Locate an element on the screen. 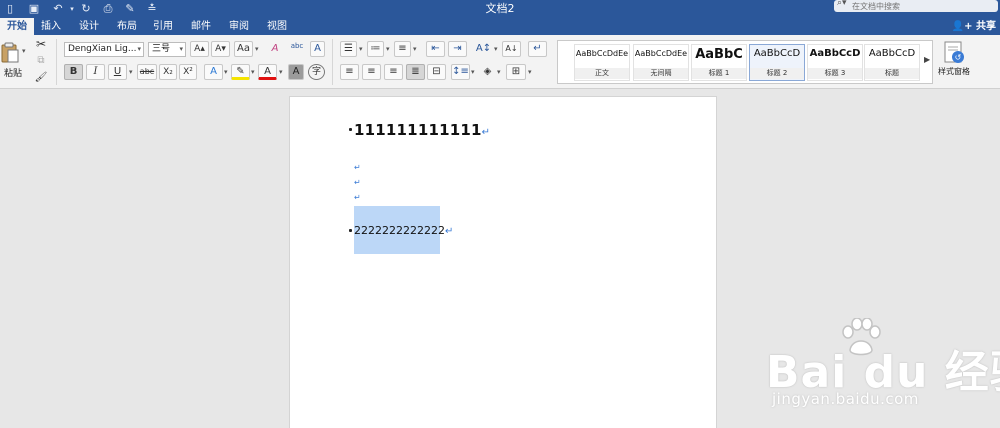 The height and width of the screenshot is (428, 1000). baidu-watermark: Bai du 经验 jingyan.baidu.com is located at coordinates (880, 373).